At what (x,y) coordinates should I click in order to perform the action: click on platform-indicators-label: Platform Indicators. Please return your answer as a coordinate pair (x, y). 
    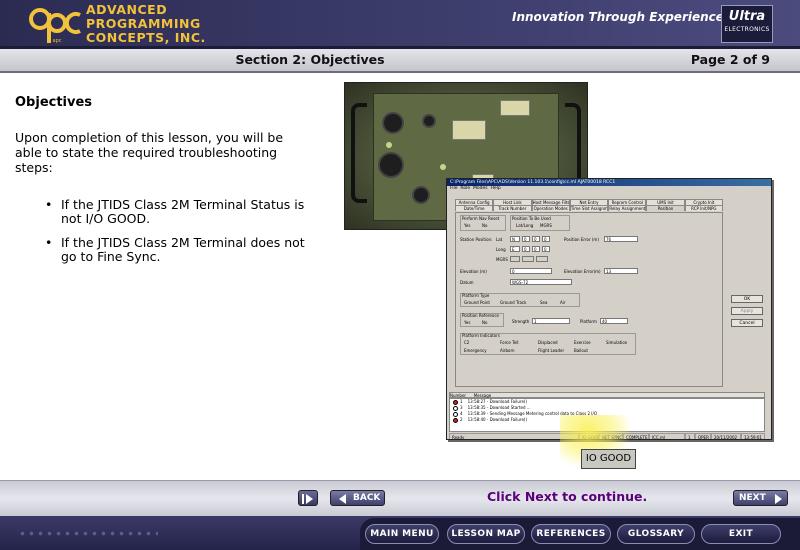
    Looking at the image, I should click on (481, 335).